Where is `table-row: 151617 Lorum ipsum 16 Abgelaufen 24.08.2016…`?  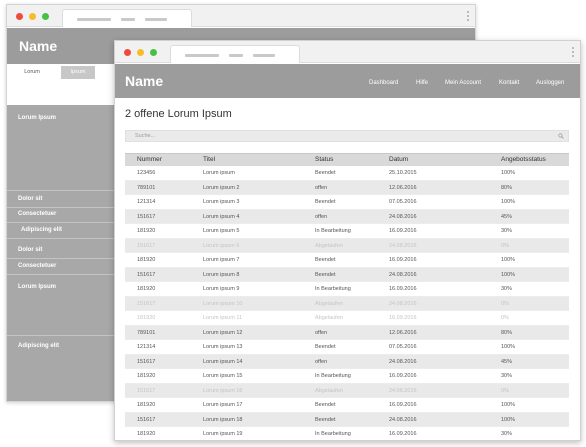 table-row: 151617 Lorum ipsum 16 Abgelaufen 24.08.2016… is located at coordinates (347, 390).